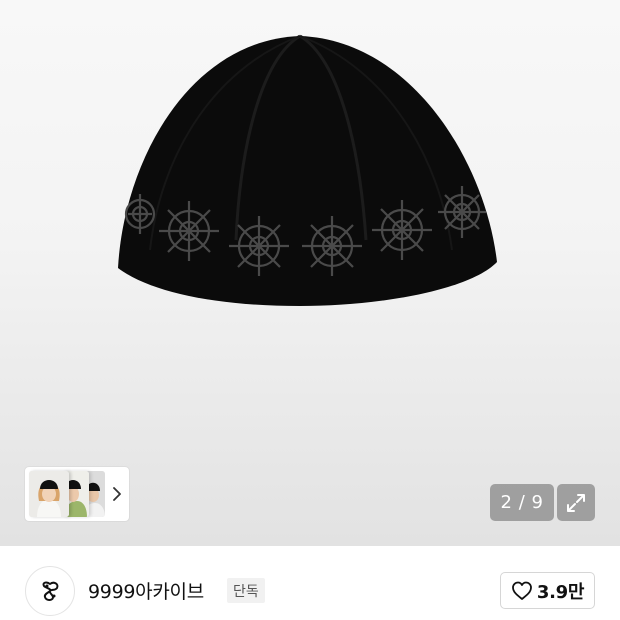 This screenshot has height=620, width=620. What do you see at coordinates (521, 590) in the screenshot?
I see `heart-icon` at bounding box center [521, 590].